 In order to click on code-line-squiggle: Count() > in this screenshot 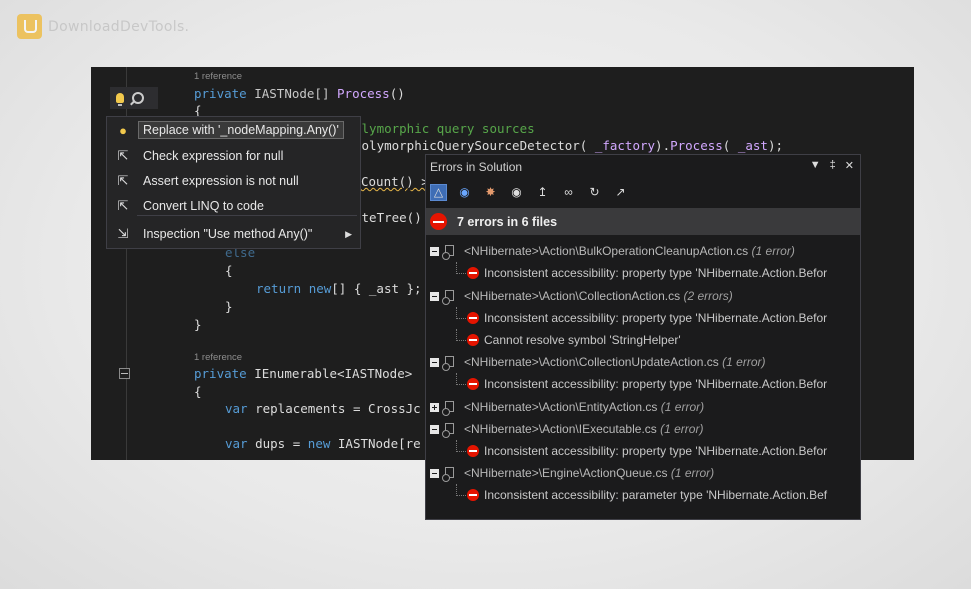, I will do `click(395, 181)`.